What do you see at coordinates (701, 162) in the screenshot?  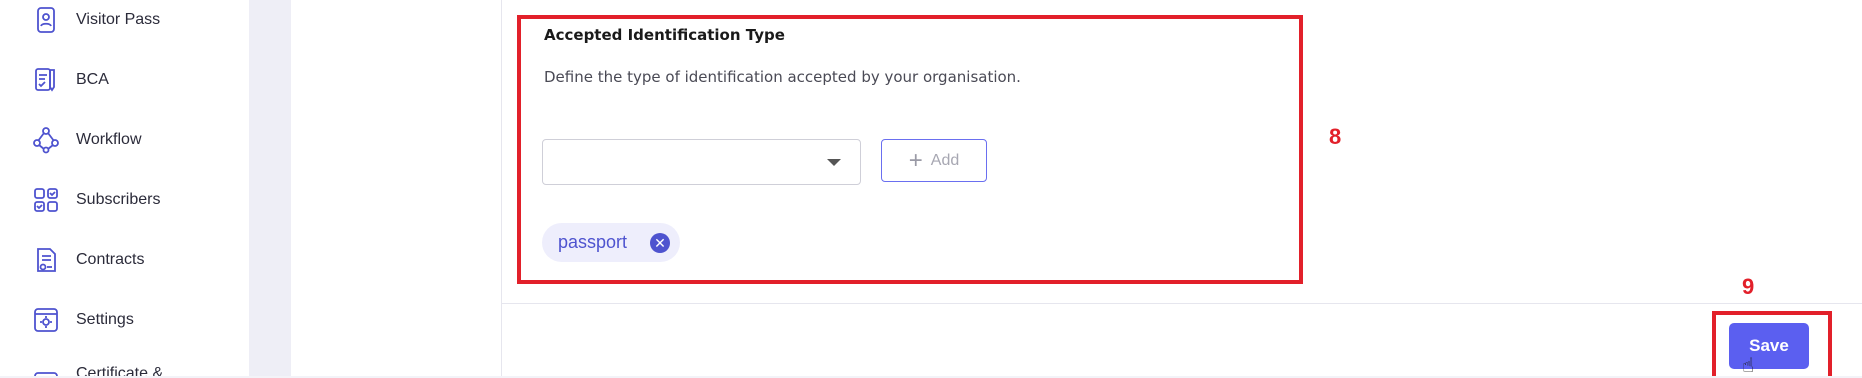 I see `identification-type-select` at bounding box center [701, 162].